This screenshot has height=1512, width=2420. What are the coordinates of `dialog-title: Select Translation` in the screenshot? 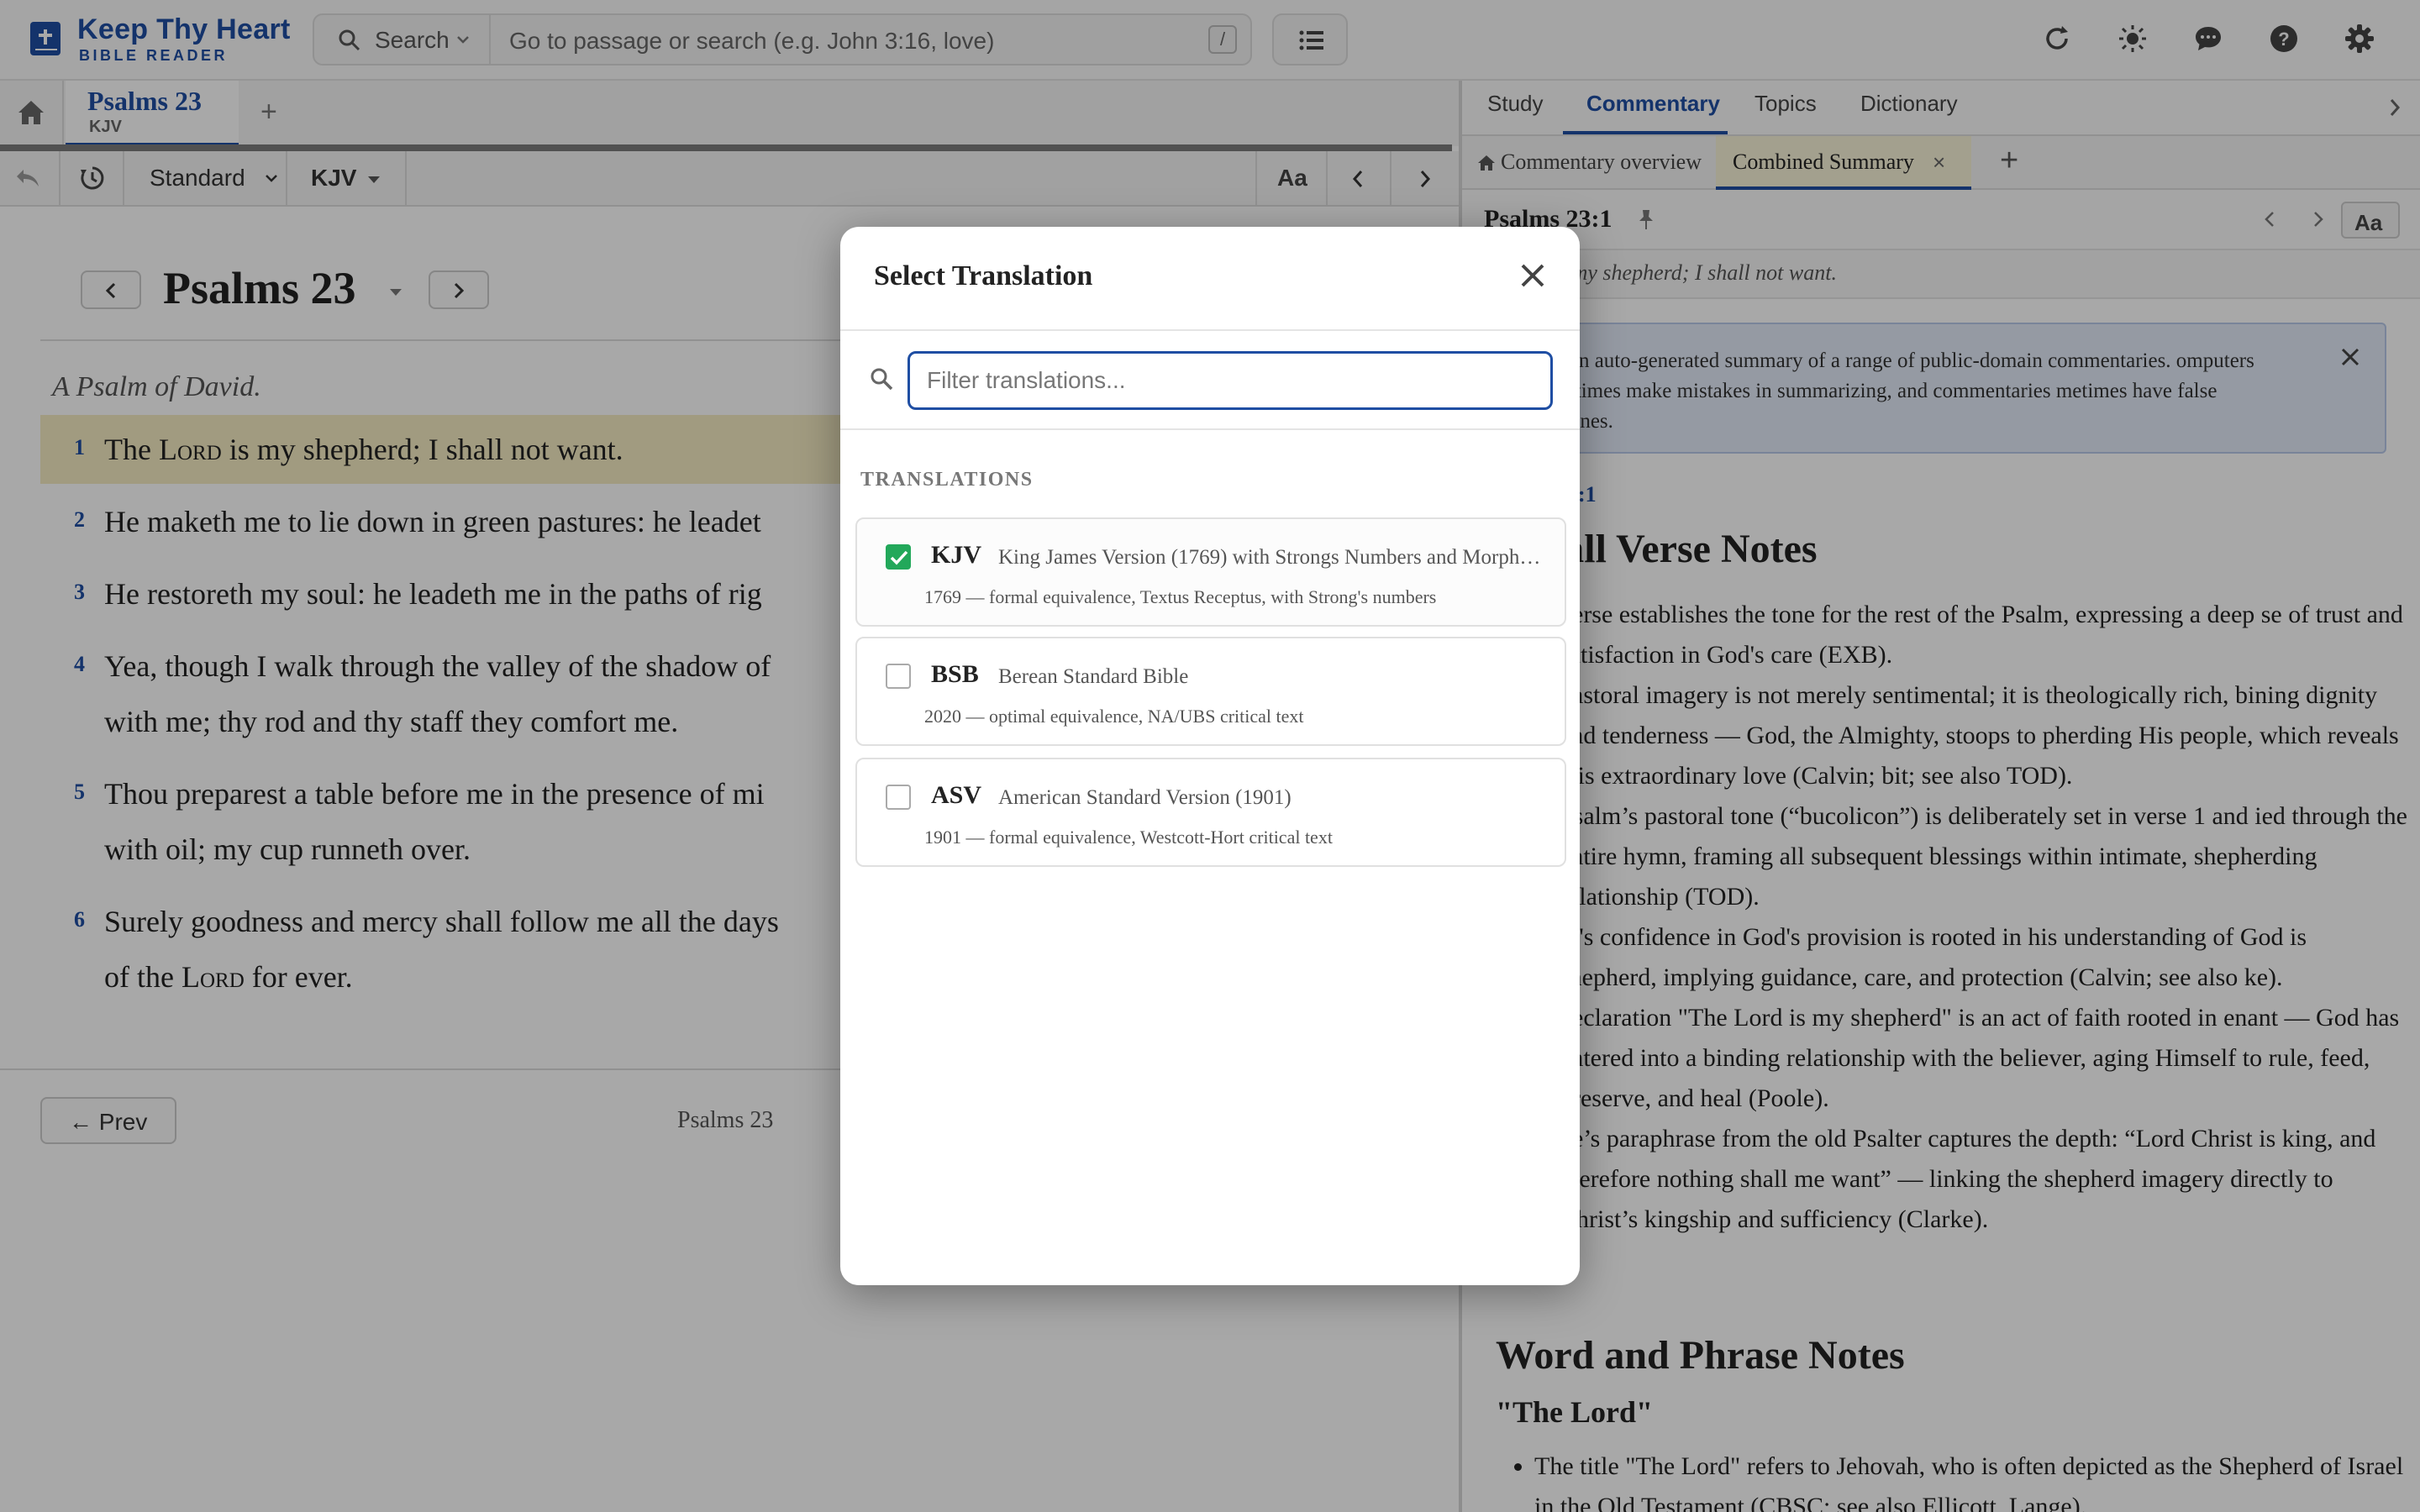 It's located at (984, 275).